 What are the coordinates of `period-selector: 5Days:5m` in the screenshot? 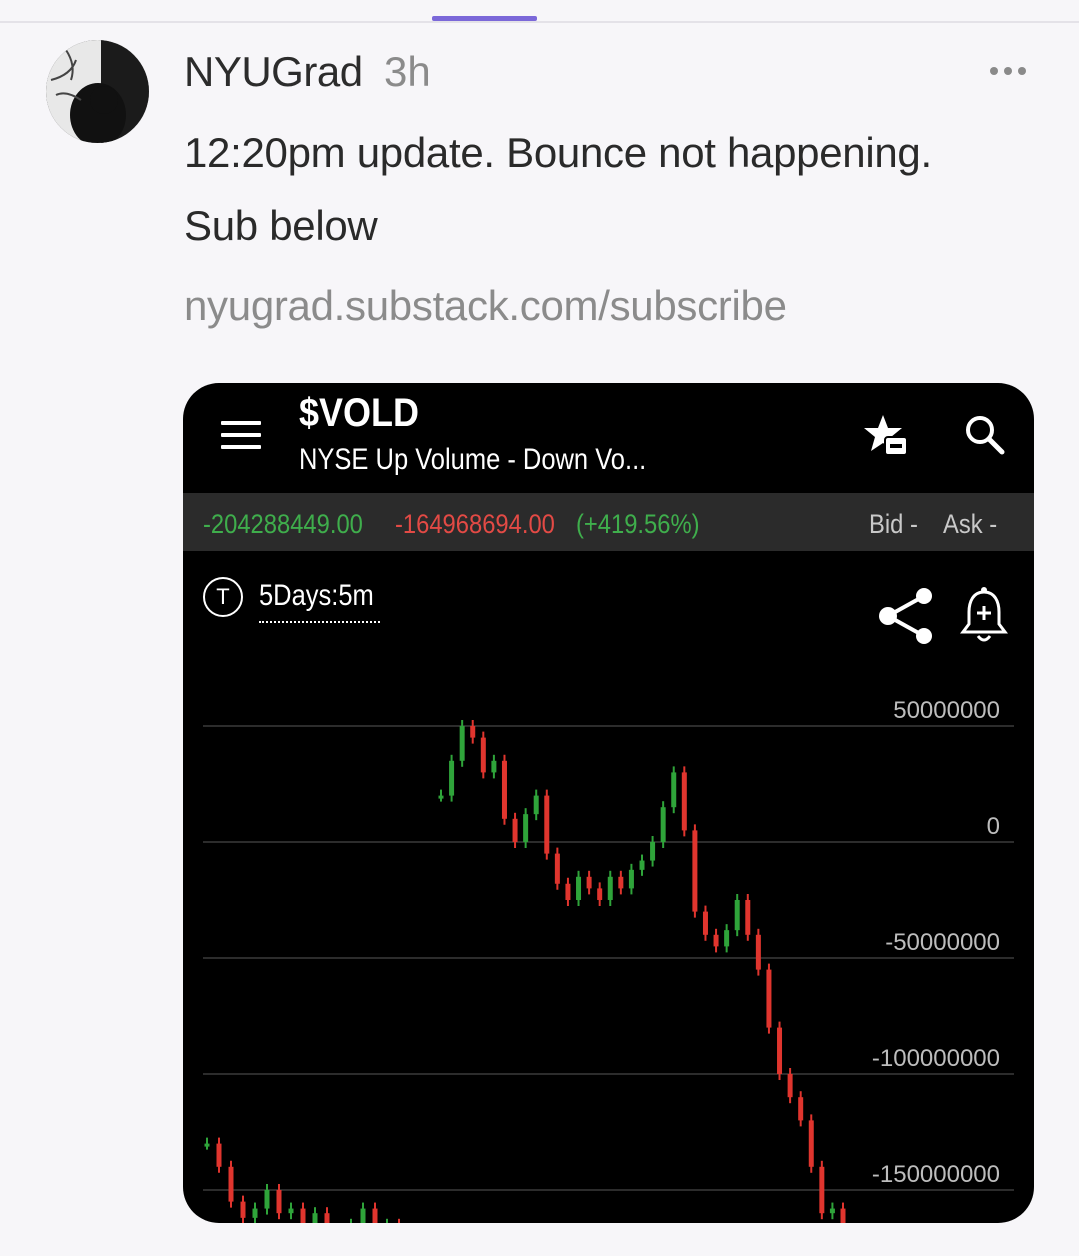 It's located at (316, 595).